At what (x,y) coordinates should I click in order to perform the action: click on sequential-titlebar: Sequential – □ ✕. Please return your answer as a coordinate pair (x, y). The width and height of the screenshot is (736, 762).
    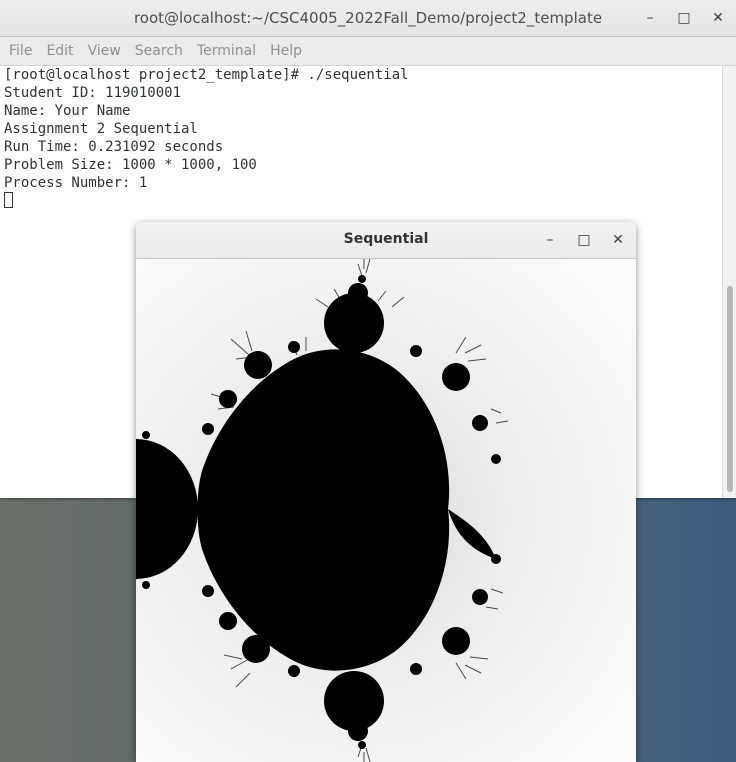
    Looking at the image, I should click on (386, 240).